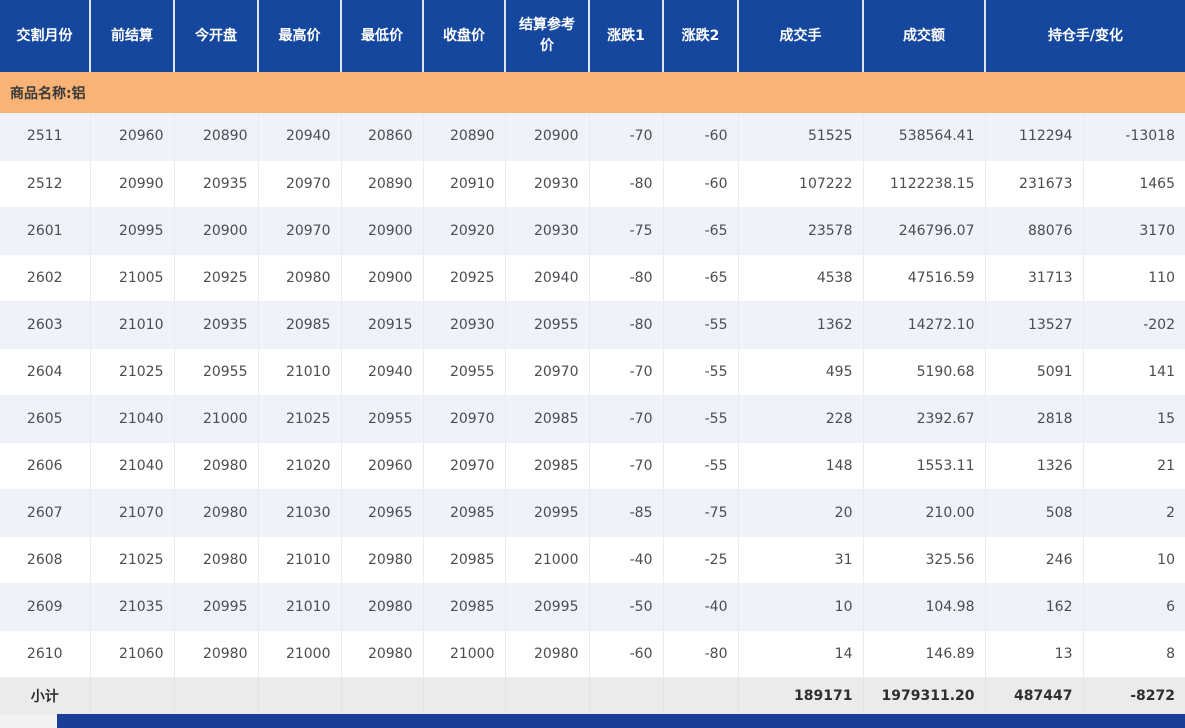 This screenshot has height=728, width=1185. I want to click on cell-volume: 20, so click(801, 513).